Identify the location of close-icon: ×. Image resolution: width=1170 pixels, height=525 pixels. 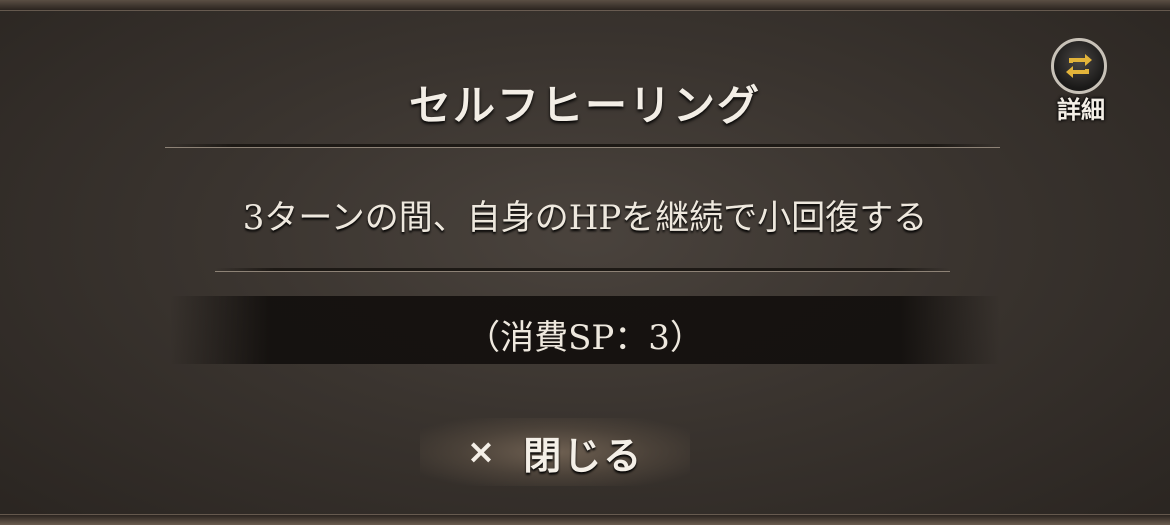
(481, 452).